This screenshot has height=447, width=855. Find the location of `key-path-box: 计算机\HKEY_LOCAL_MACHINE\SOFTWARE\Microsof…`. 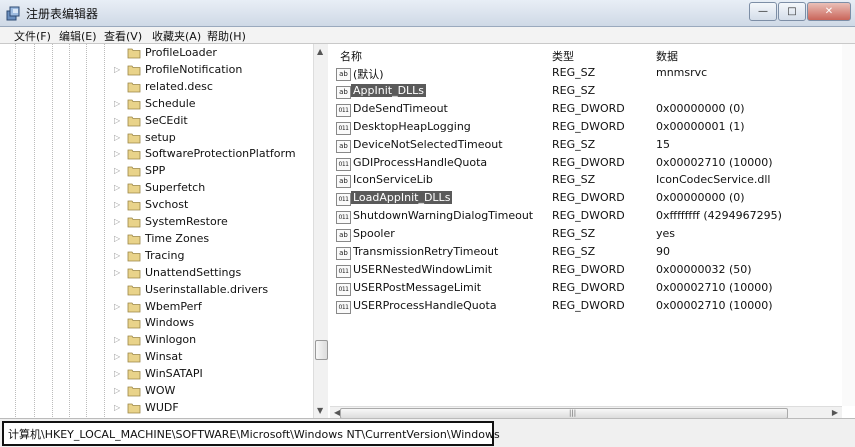

key-path-box: 计算机\HKEY_LOCAL_MACHINE\SOFTWARE\Microsof… is located at coordinates (251, 433).